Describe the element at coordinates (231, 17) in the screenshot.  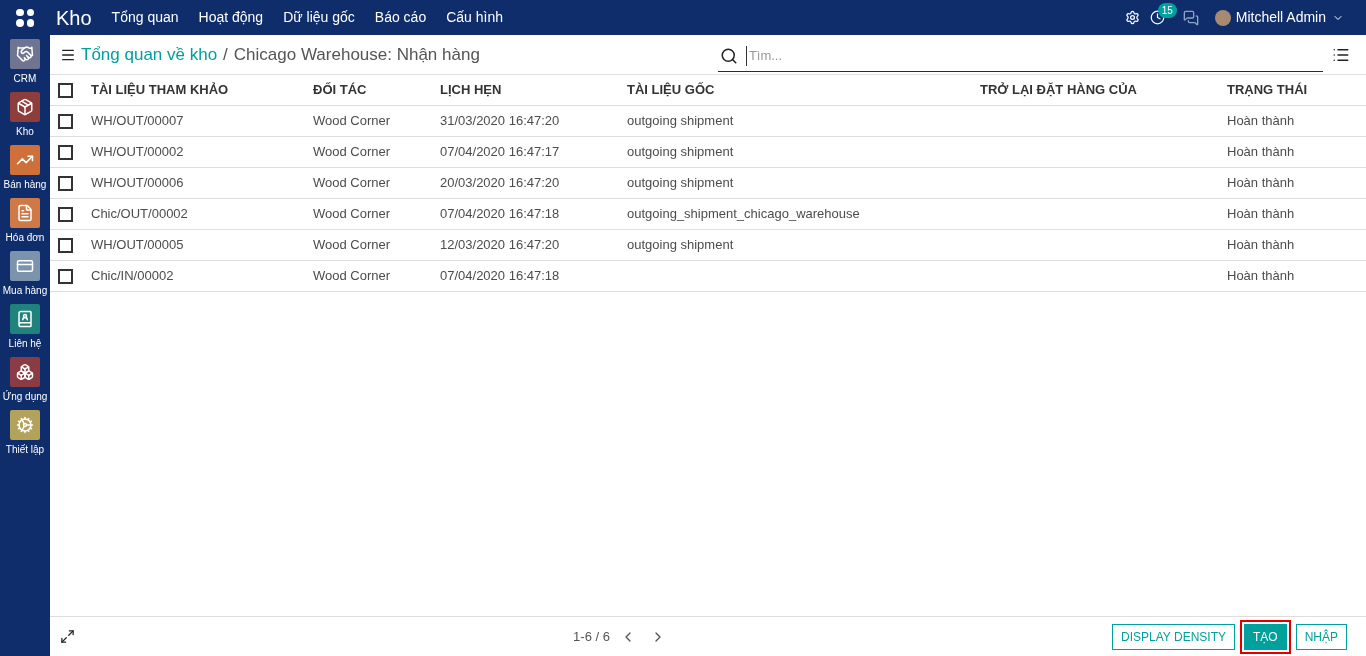
I see `menu-item: Hoạt động` at that location.